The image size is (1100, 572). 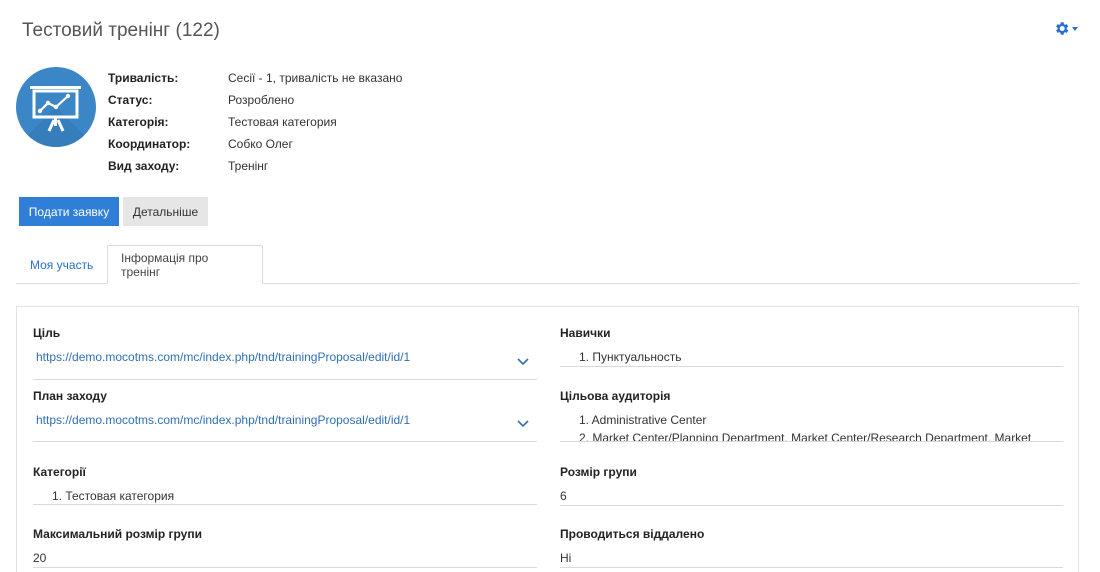 What do you see at coordinates (811, 486) in the screenshot?
I see `field-group-size: Розмір групи 6` at bounding box center [811, 486].